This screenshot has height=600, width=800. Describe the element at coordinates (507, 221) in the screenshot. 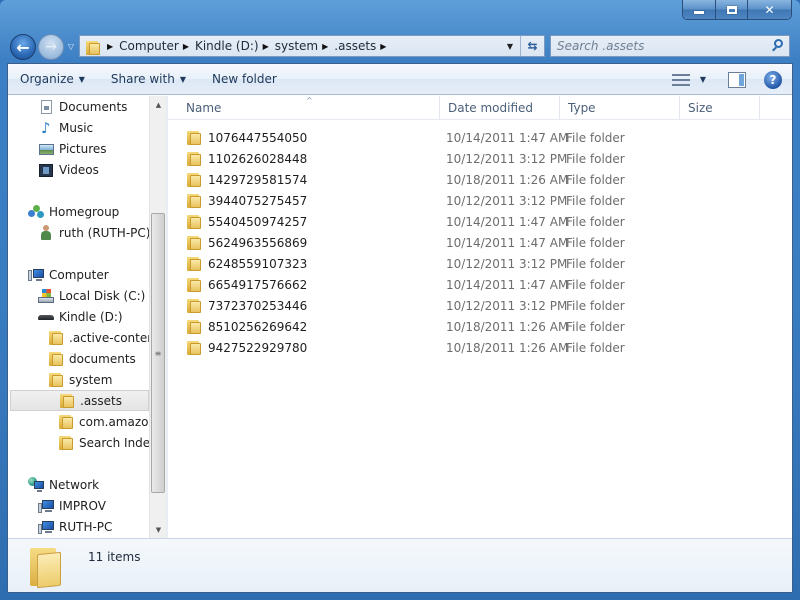

I see `date-modified: 10/14/2011 1:47 AM` at that location.